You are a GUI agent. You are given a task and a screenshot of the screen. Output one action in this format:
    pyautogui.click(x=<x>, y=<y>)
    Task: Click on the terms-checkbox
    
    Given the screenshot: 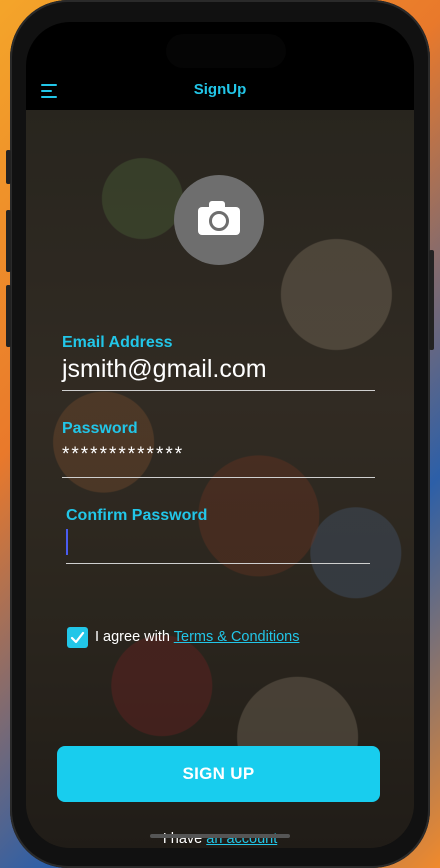 What is the action you would take?
    pyautogui.click(x=77, y=637)
    